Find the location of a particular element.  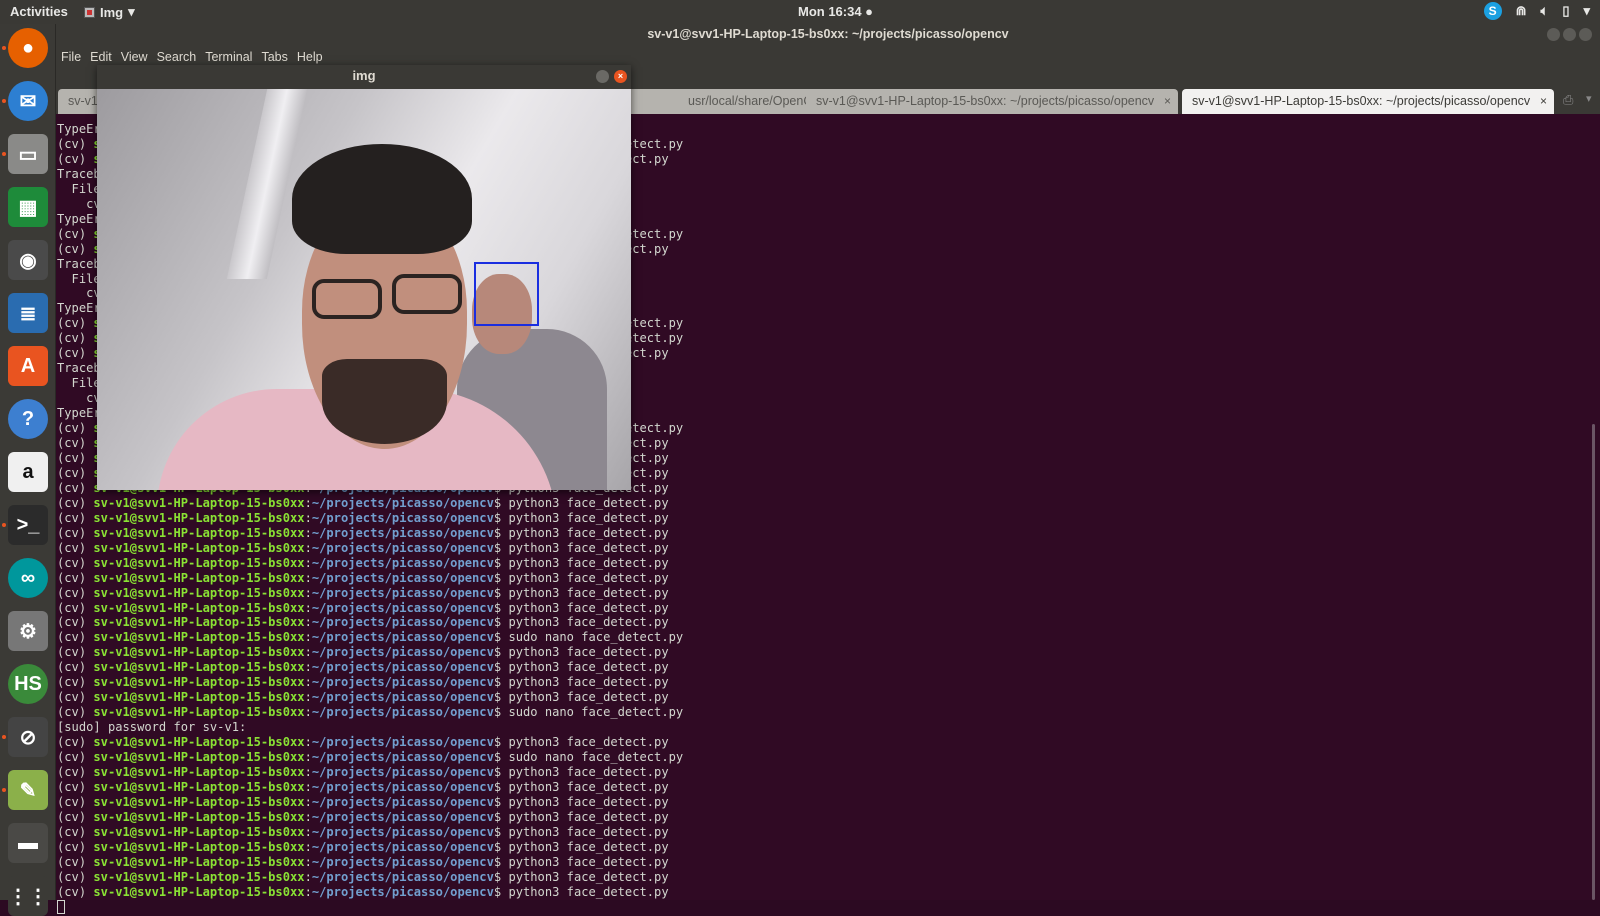

hs-icon: HS is located at coordinates (28, 684).